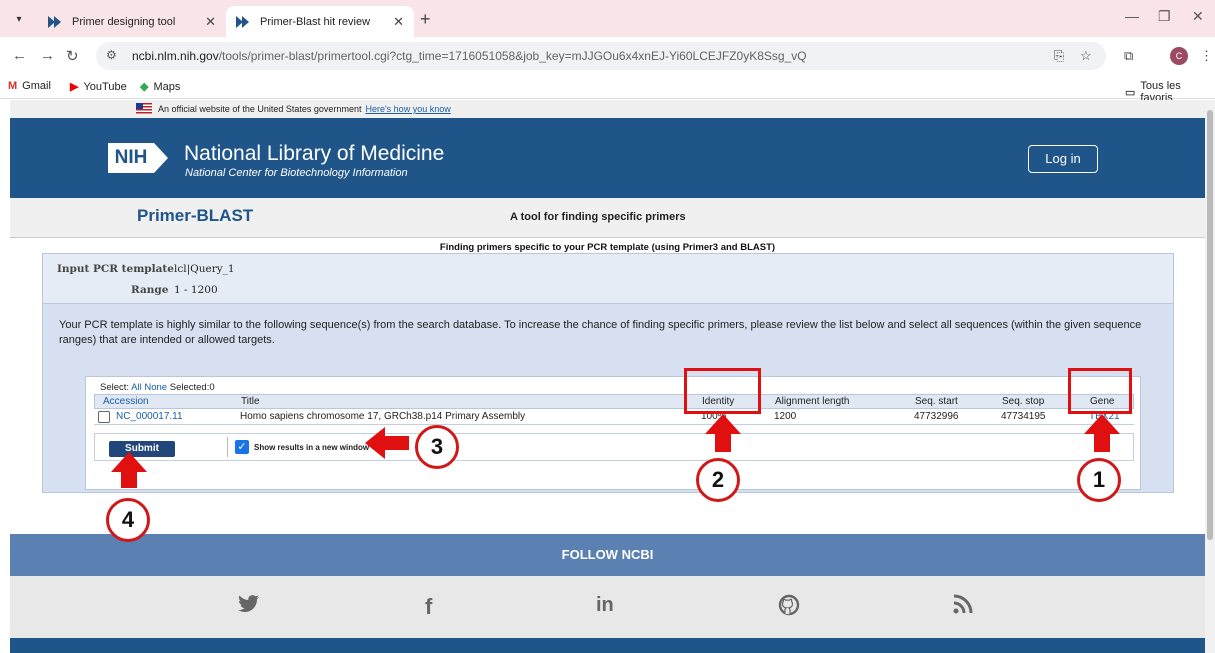 The width and height of the screenshot is (1215, 653). What do you see at coordinates (111, 55) in the screenshot?
I see `site-info-icon: ⚙` at bounding box center [111, 55].